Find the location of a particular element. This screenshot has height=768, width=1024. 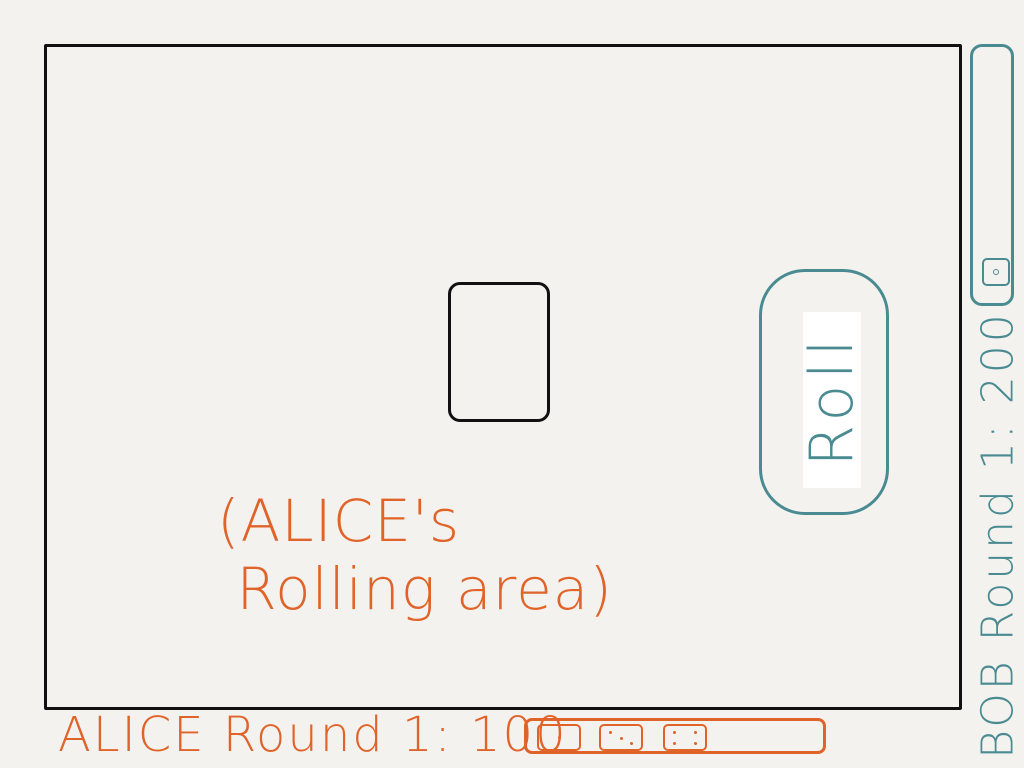

roll-button-face: Roll is located at coordinates (830, 400).